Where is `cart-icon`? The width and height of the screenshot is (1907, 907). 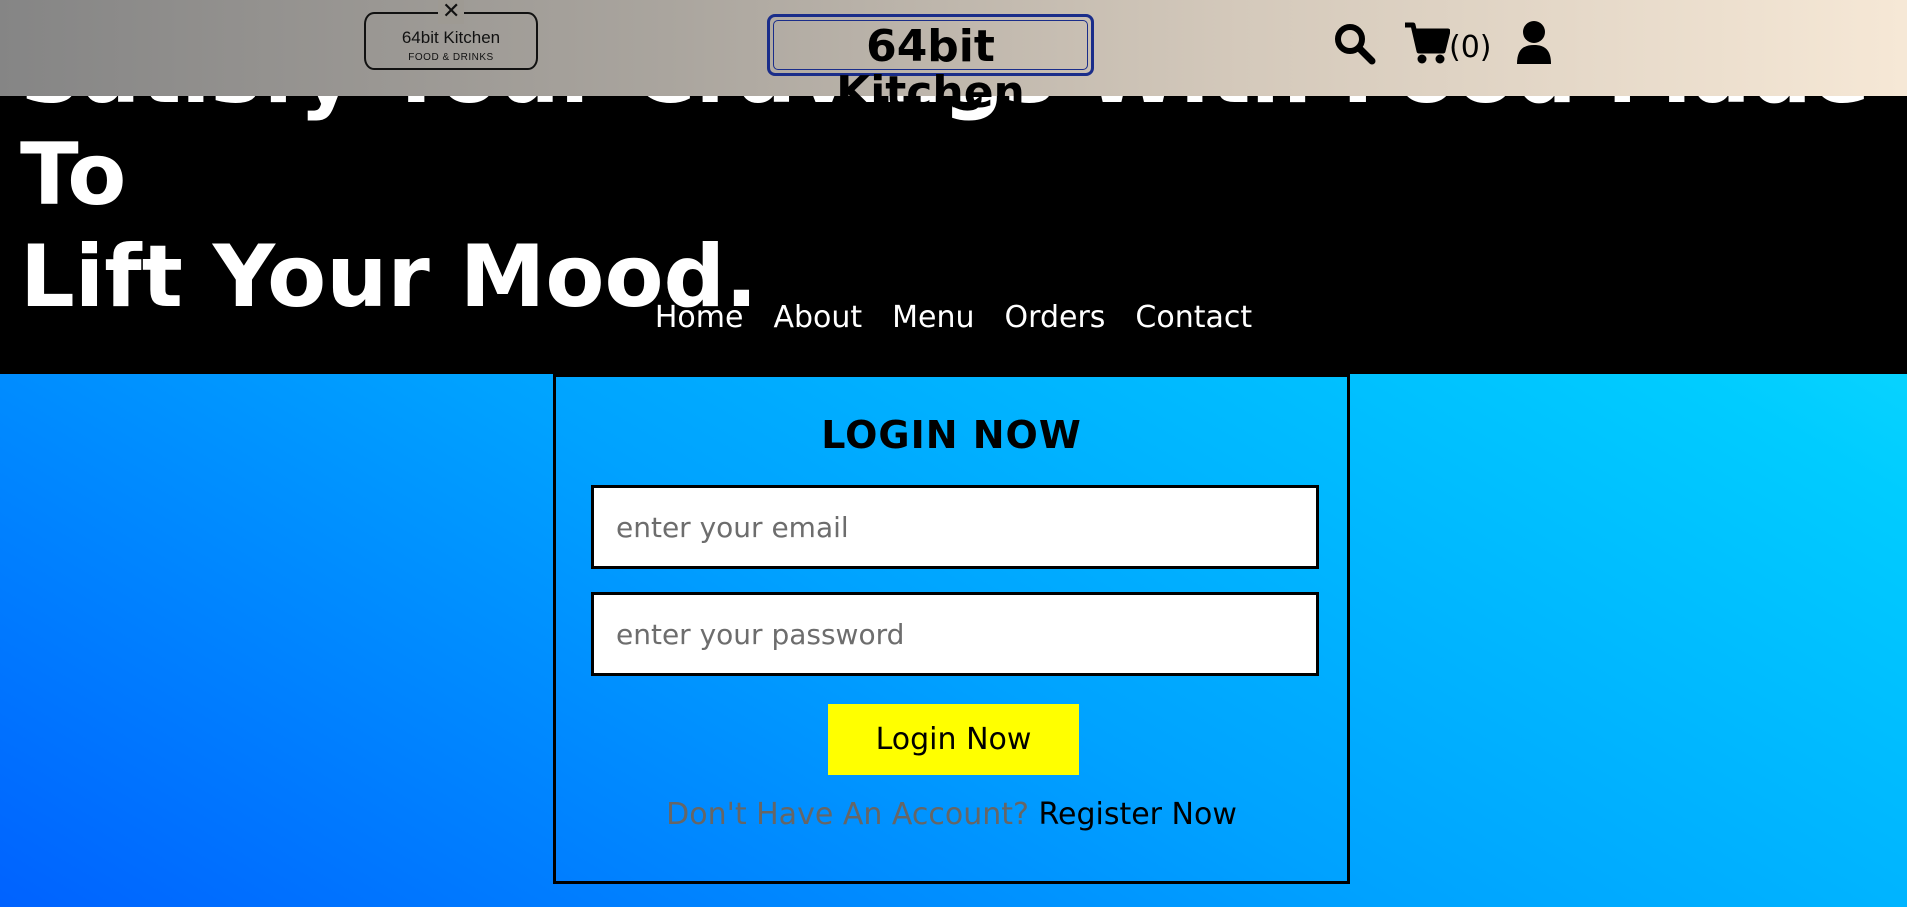 cart-icon is located at coordinates (1427, 43).